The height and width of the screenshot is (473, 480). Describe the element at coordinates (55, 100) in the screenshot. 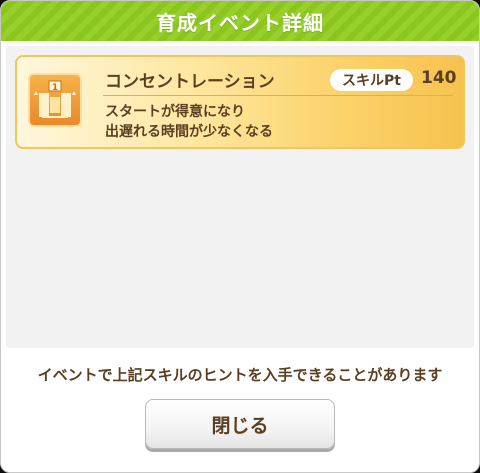

I see `gate-start-icon: 1` at that location.